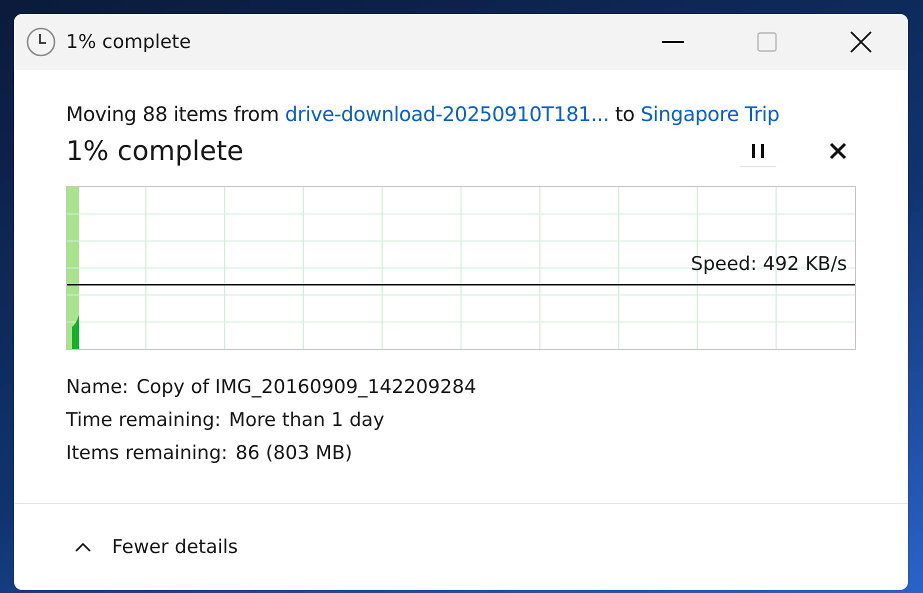 The image size is (923, 593). I want to click on window-title: 1% complete, so click(129, 42).